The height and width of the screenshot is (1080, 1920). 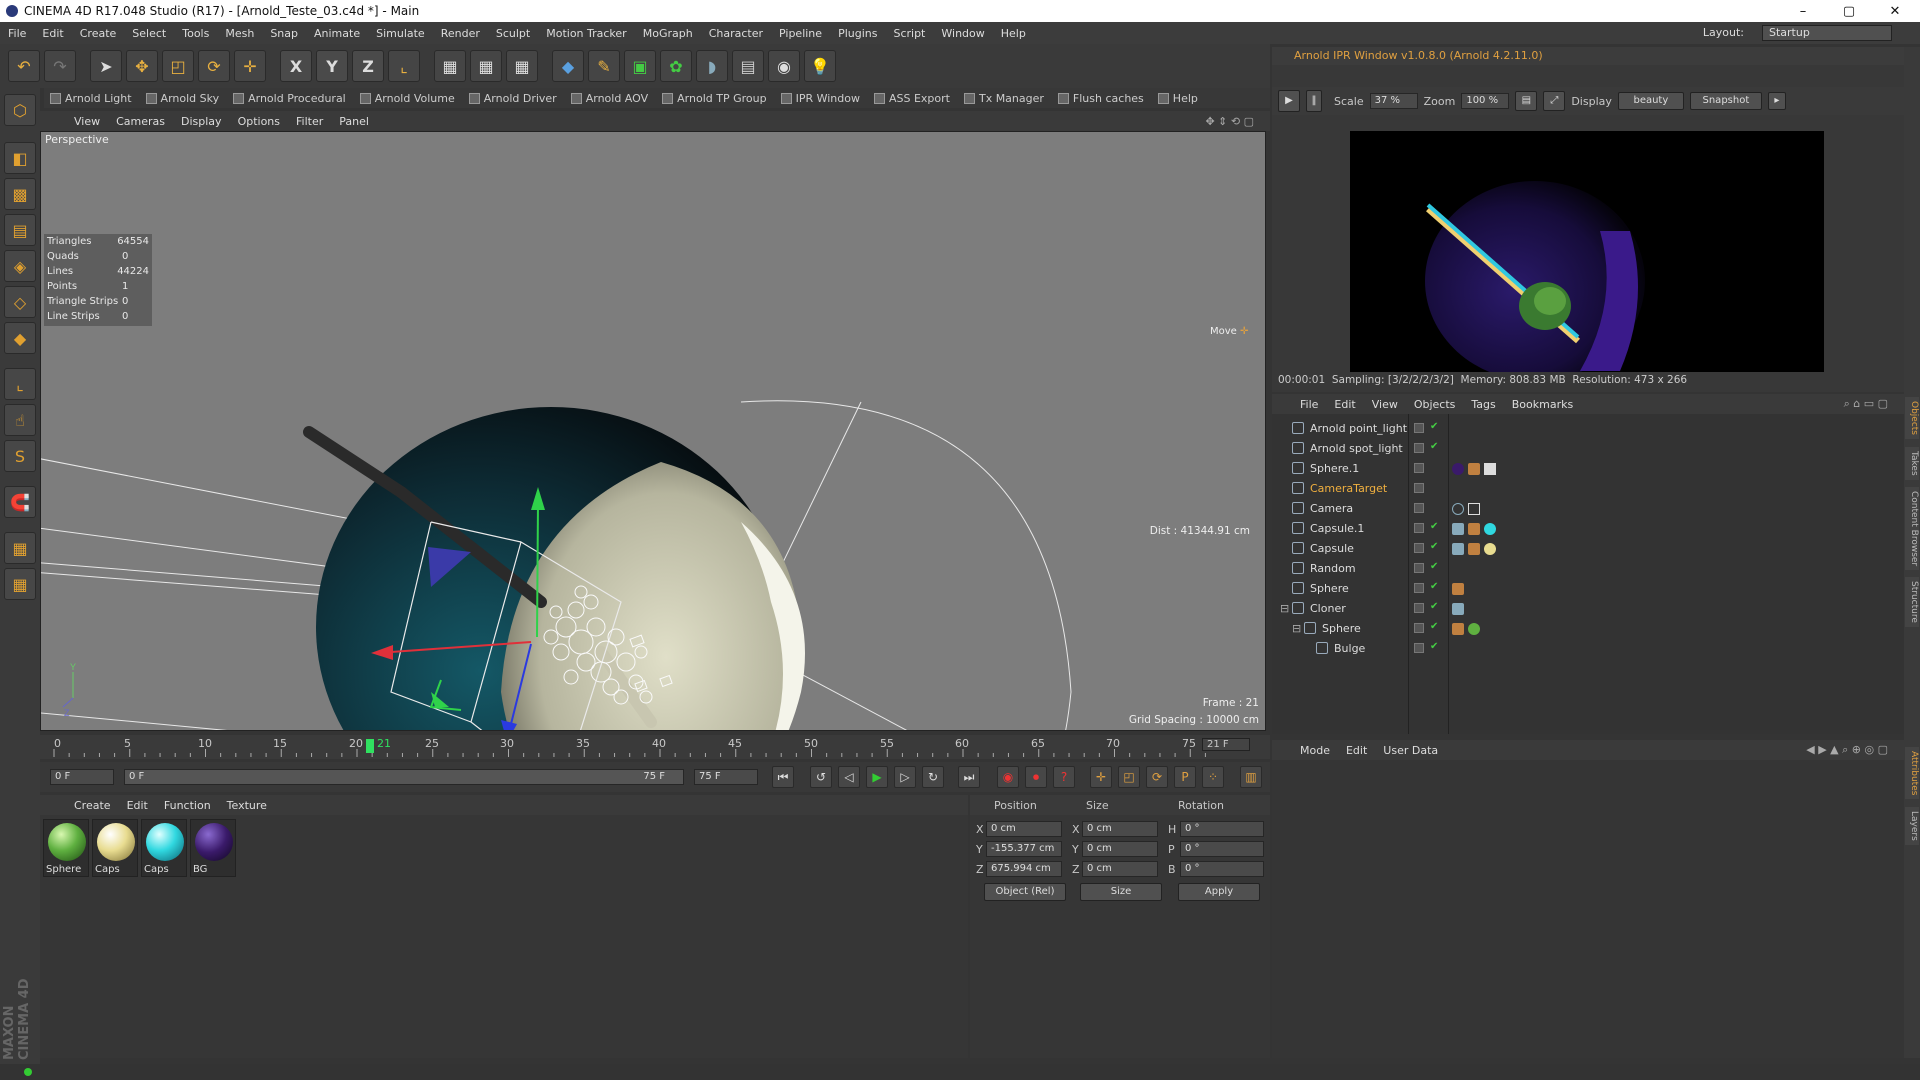 What do you see at coordinates (609, 98) in the screenshot?
I see `plugin-arnold-aov: Arnold AOV` at bounding box center [609, 98].